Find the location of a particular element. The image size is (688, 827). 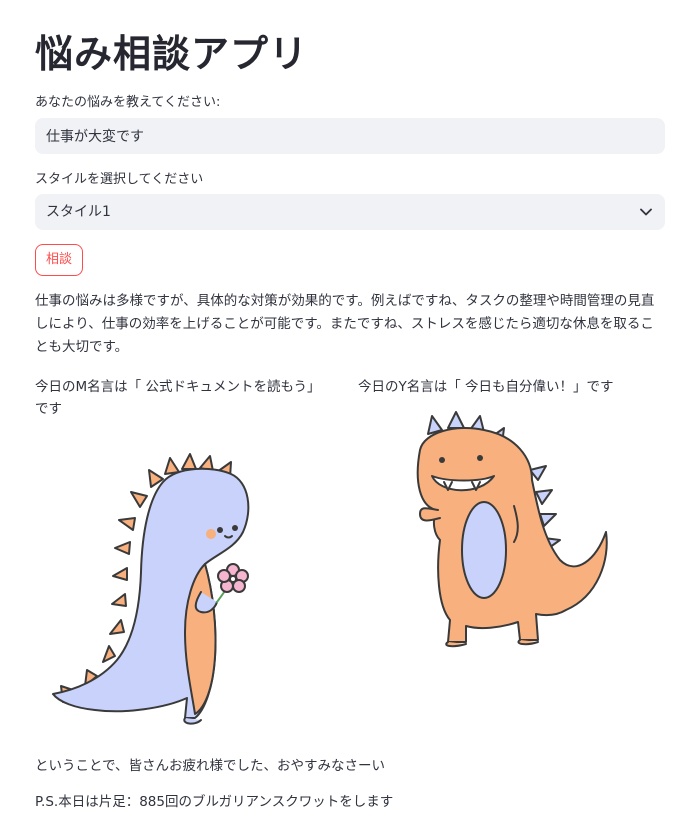

style-label: スタイルを選択してください is located at coordinates (119, 179).